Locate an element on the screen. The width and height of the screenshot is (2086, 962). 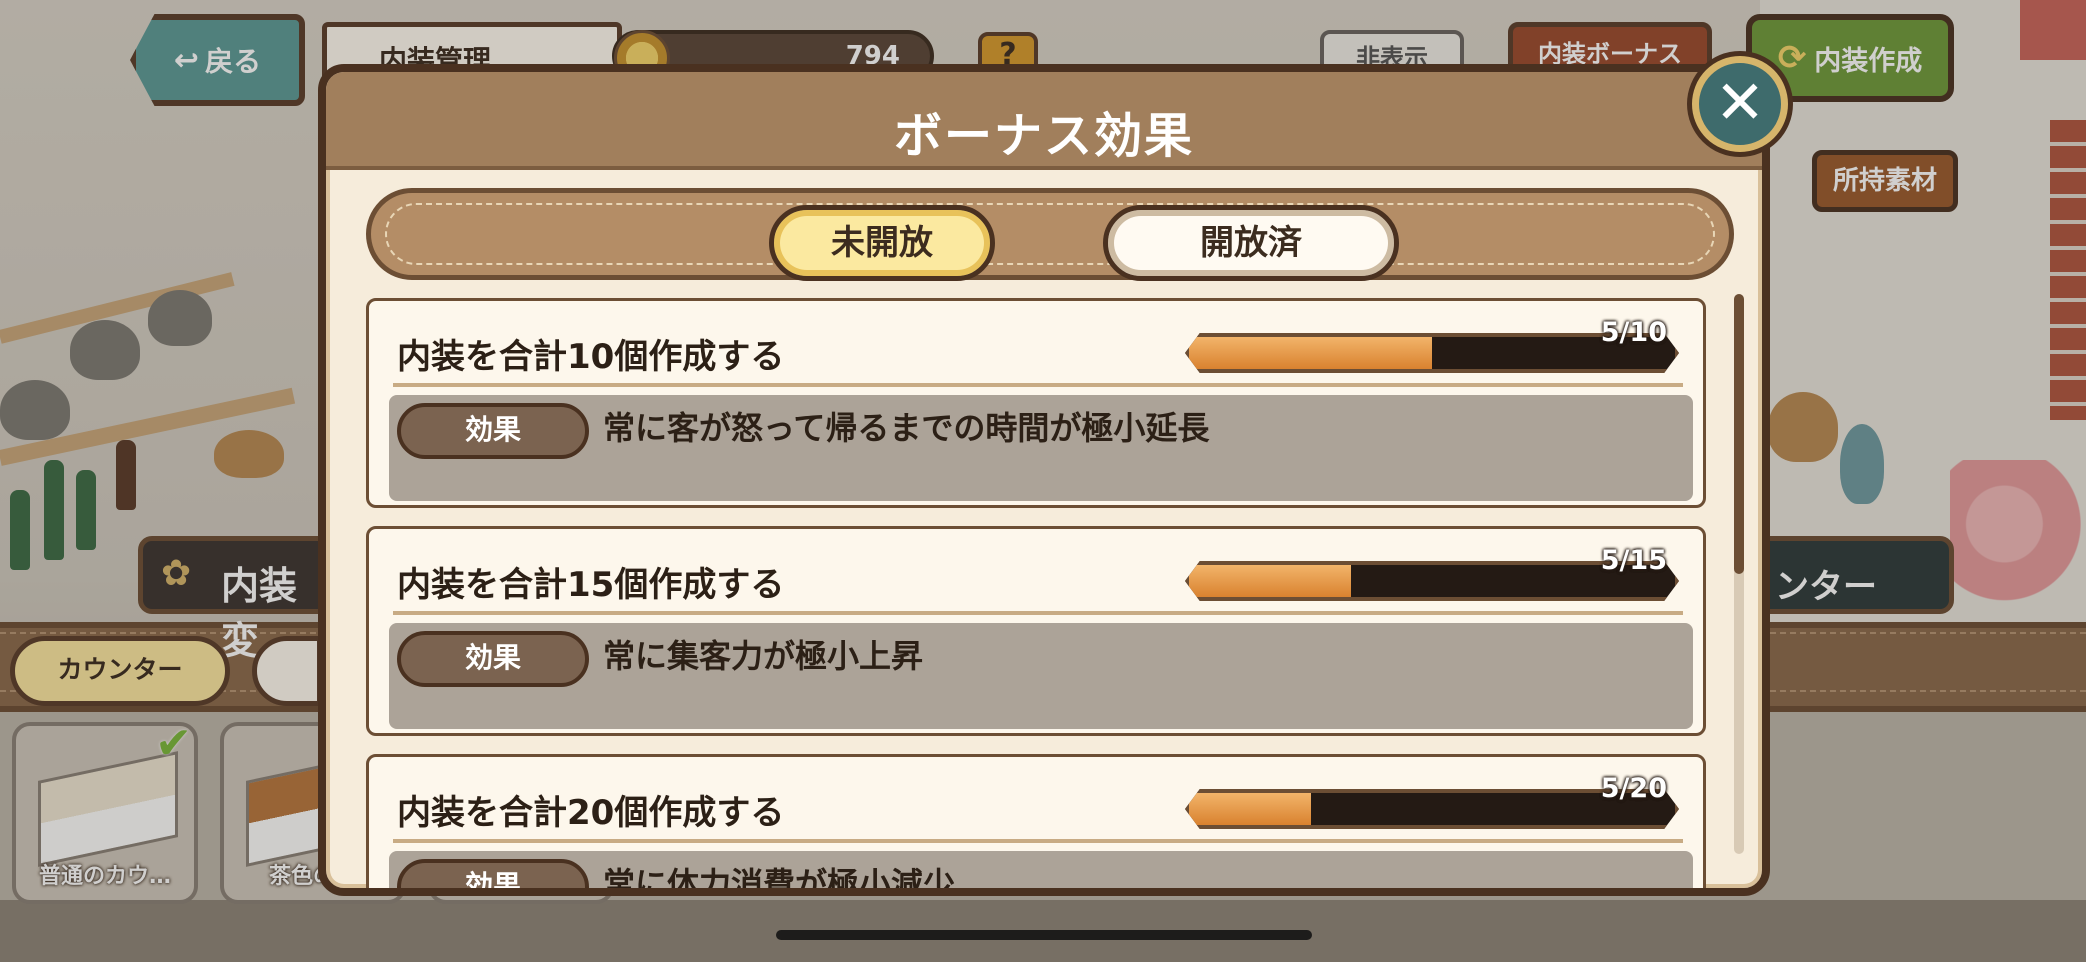
bonus-condition: 内装を合計10個作成する is located at coordinates (591, 357).